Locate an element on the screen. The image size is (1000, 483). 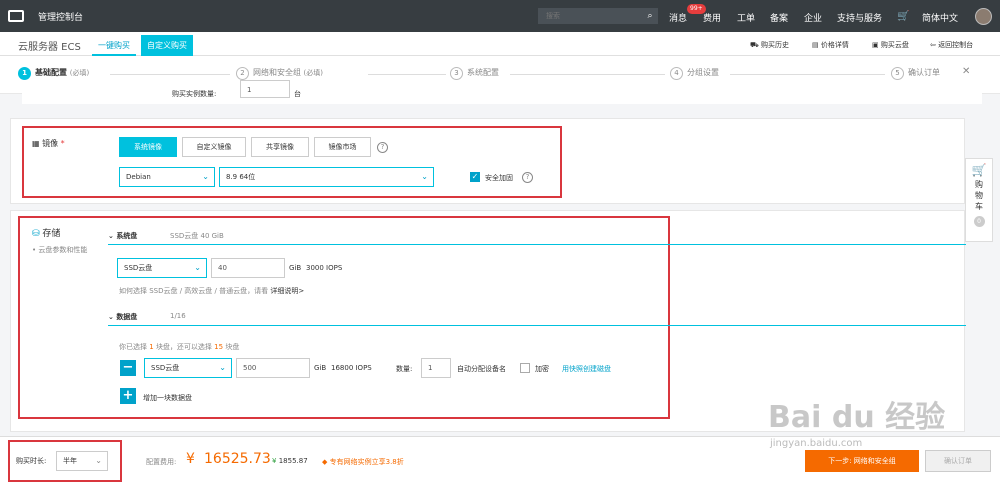
os-version-select: 8.9 64位 ⌄ is located at coordinates (326, 177).